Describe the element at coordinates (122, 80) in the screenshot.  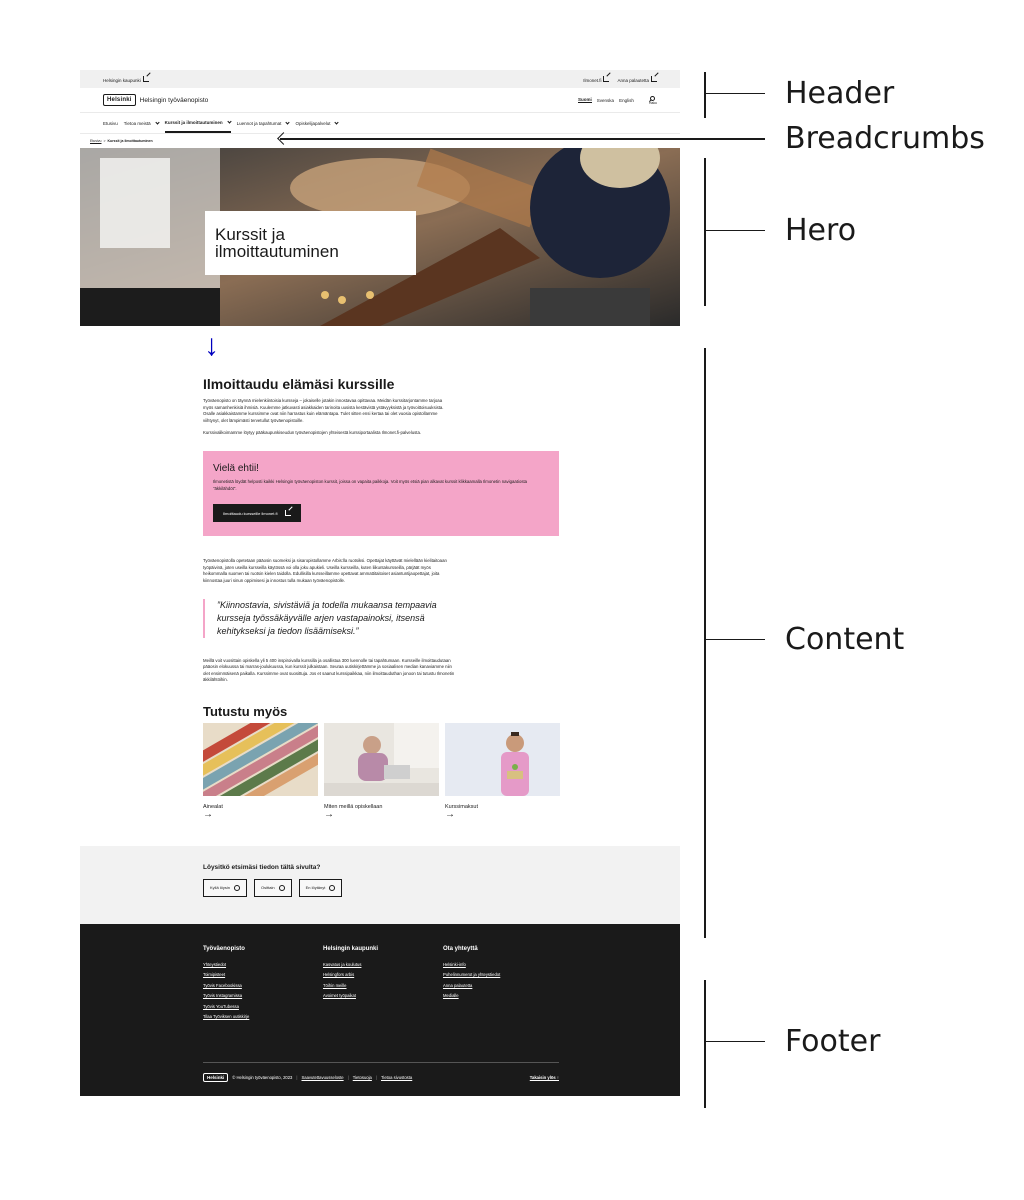
I see `city-link-label: Helsingin kaupunki` at that location.